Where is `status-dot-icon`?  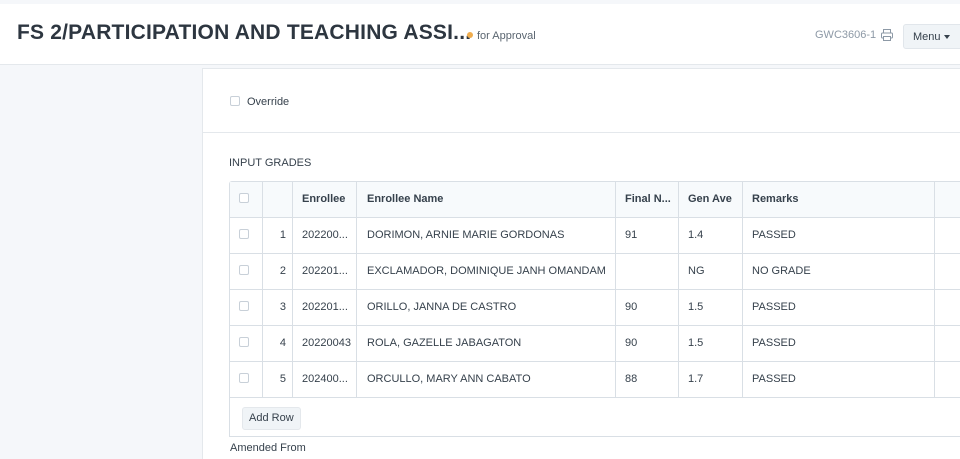 status-dot-icon is located at coordinates (470, 35).